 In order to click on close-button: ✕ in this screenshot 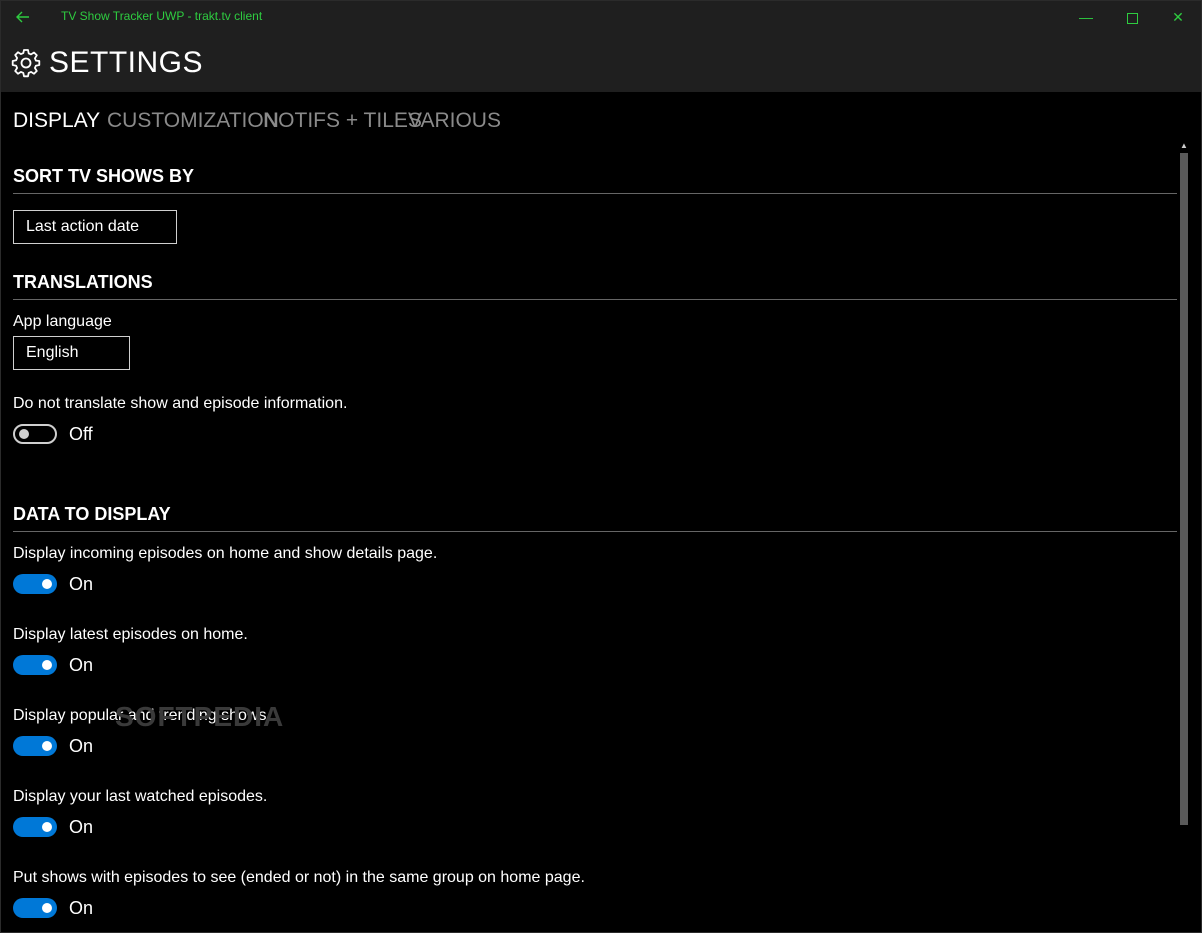, I will do `click(1178, 17)`.